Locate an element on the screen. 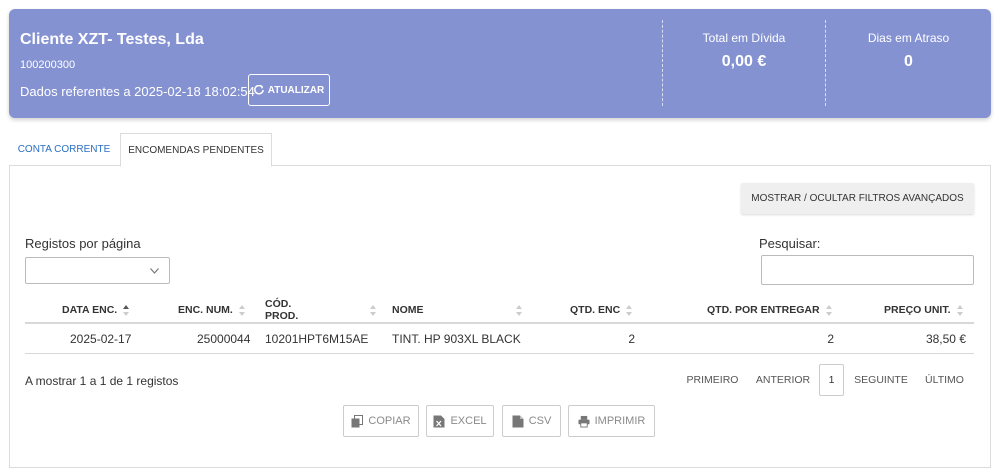  cell-nome: TINT. HP 903XL BLACK is located at coordinates (456, 339).